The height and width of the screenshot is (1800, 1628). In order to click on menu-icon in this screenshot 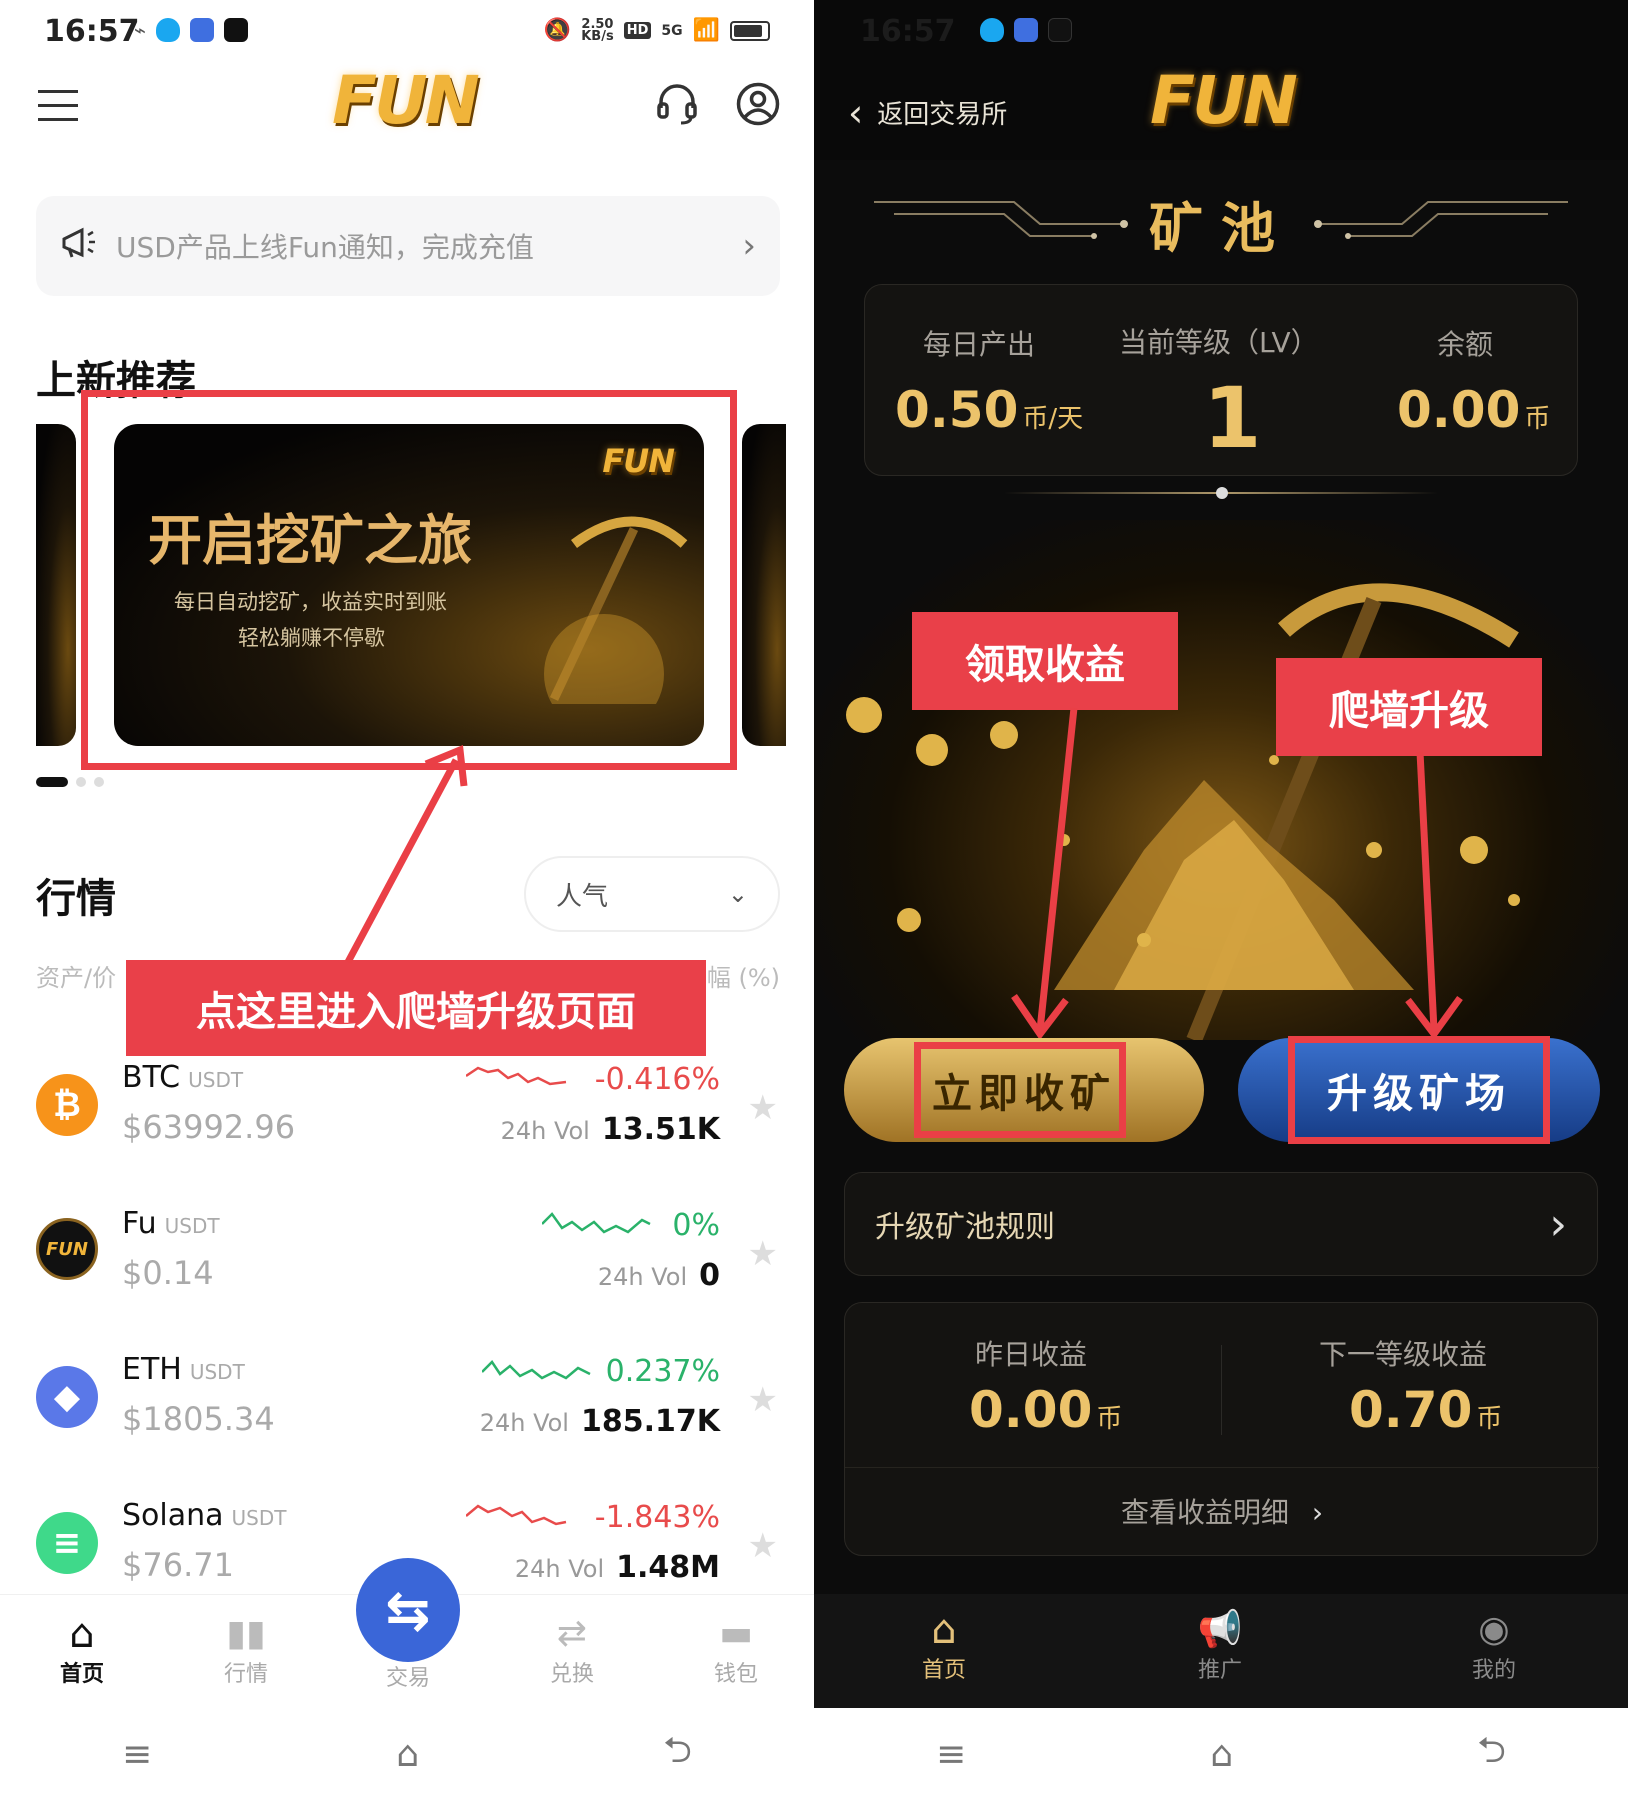, I will do `click(58, 105)`.